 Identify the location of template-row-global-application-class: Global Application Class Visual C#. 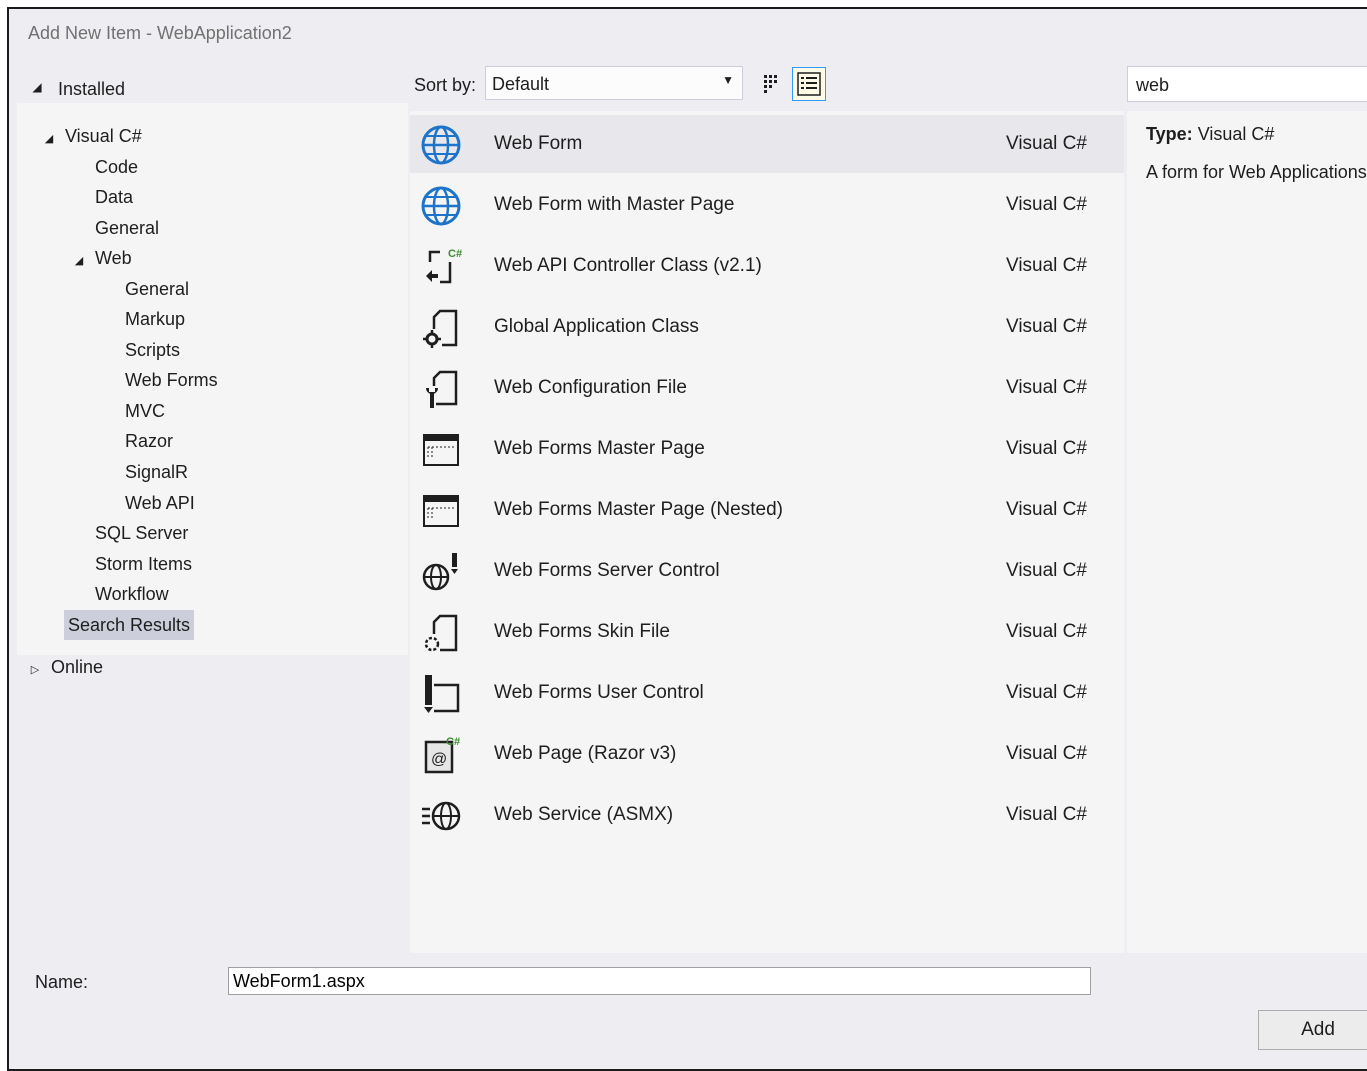
(767, 327).